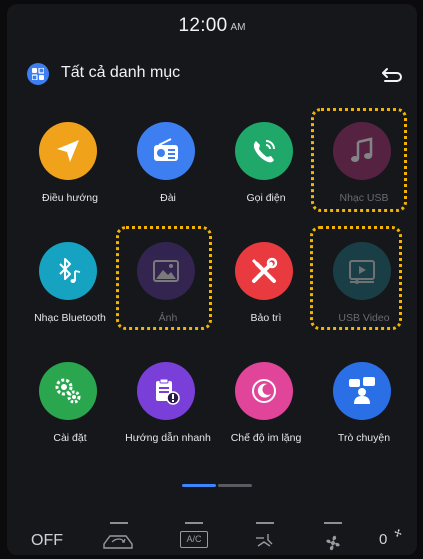  Describe the element at coordinates (70, 438) in the screenshot. I see `app-label: Cài đặt` at that location.